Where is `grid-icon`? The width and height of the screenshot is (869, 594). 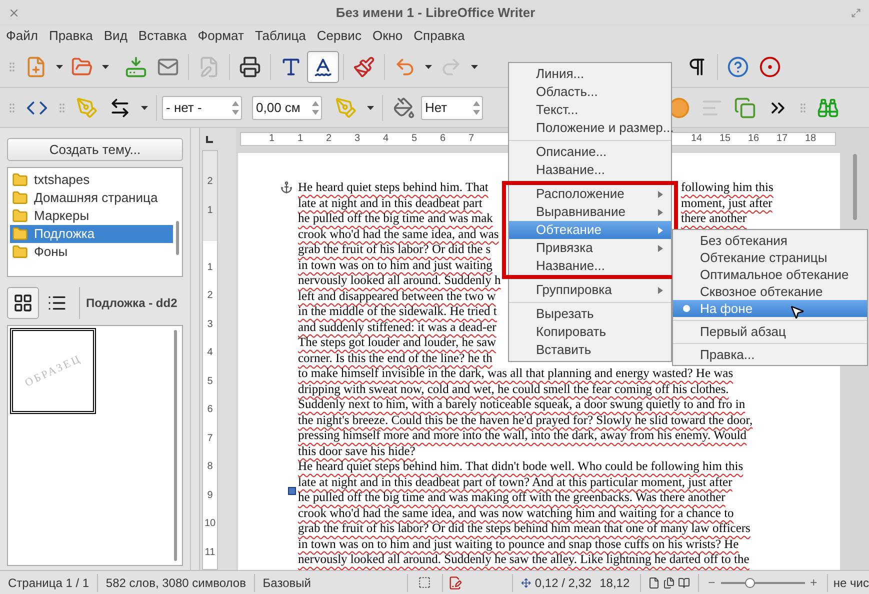
grid-icon is located at coordinates (23, 303).